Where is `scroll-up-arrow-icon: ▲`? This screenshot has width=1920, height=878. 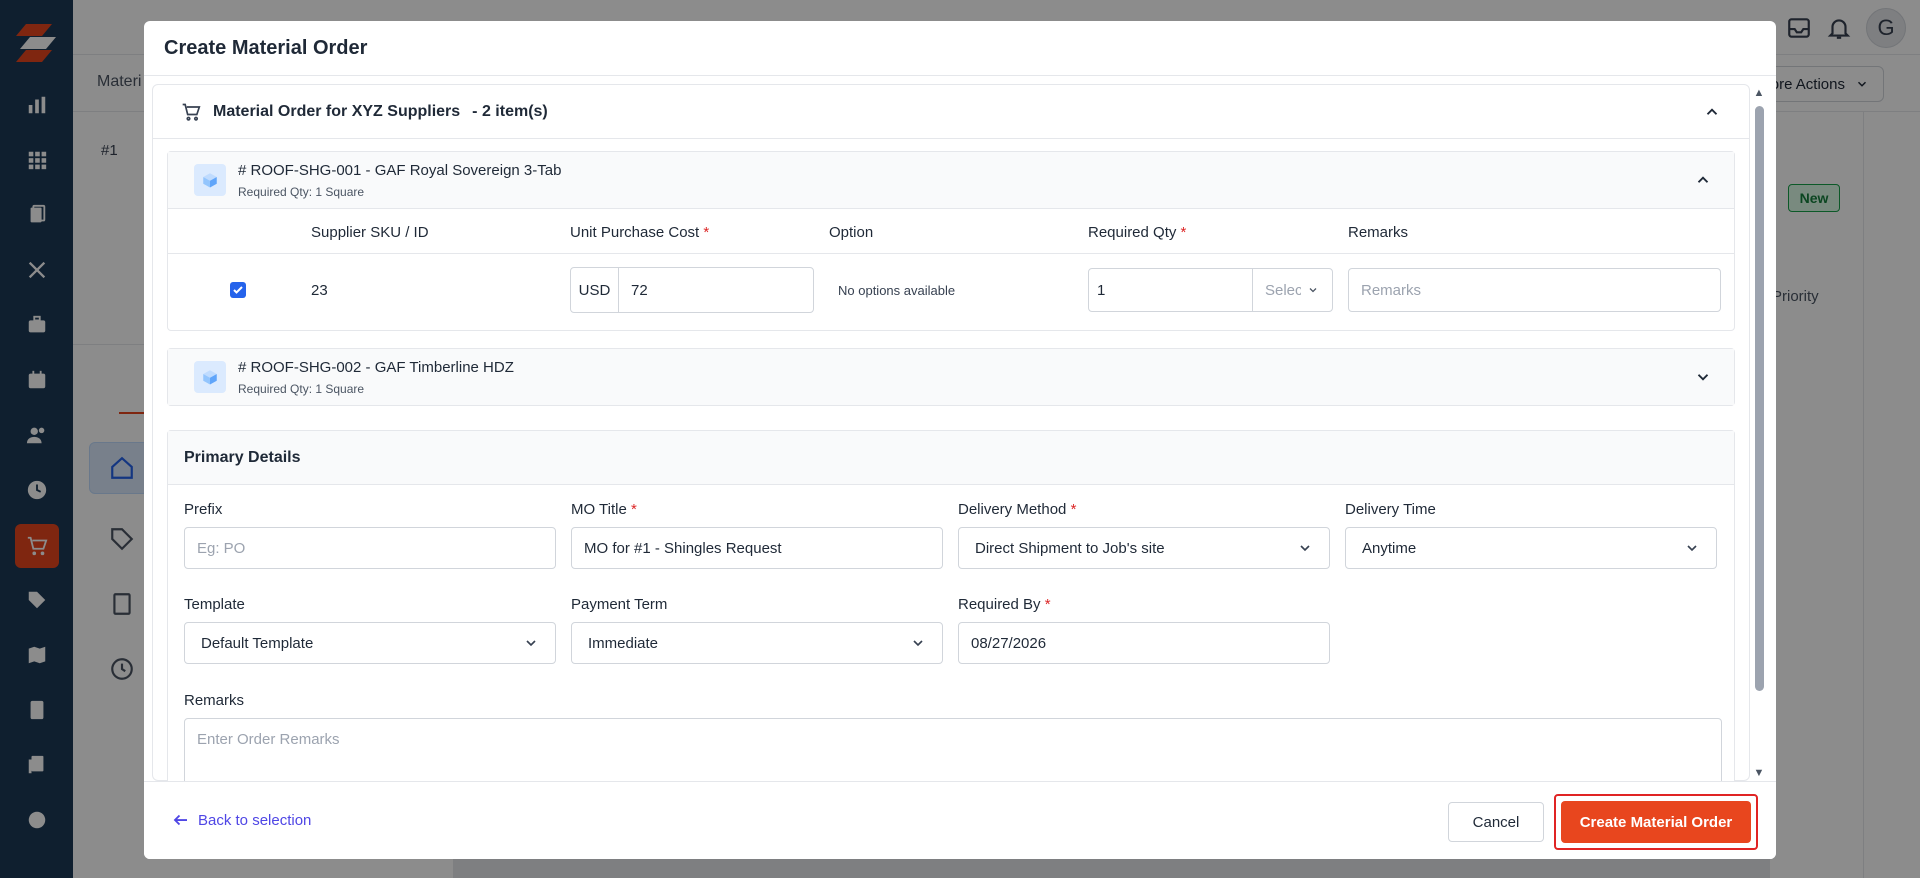 scroll-up-arrow-icon: ▲ is located at coordinates (1759, 93).